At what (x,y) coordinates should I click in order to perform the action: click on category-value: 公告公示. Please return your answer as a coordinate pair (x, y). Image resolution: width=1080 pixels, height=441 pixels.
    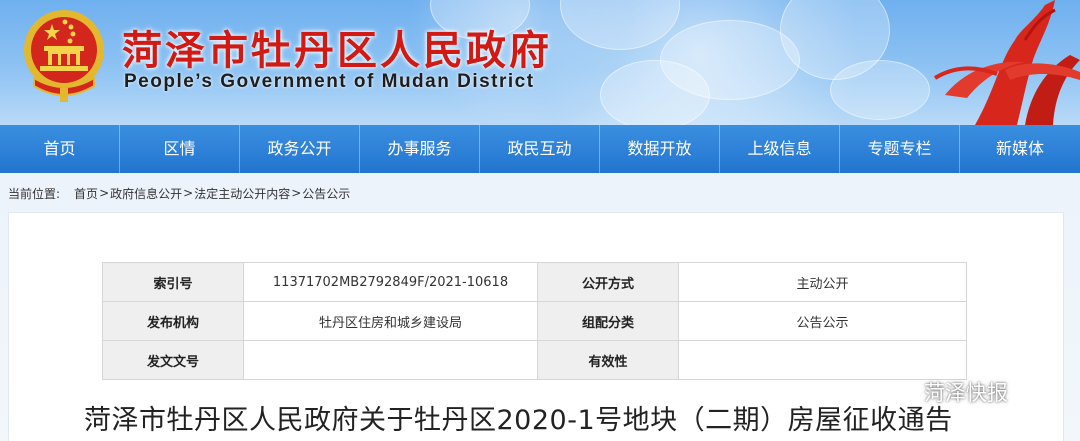
    Looking at the image, I should click on (822, 321).